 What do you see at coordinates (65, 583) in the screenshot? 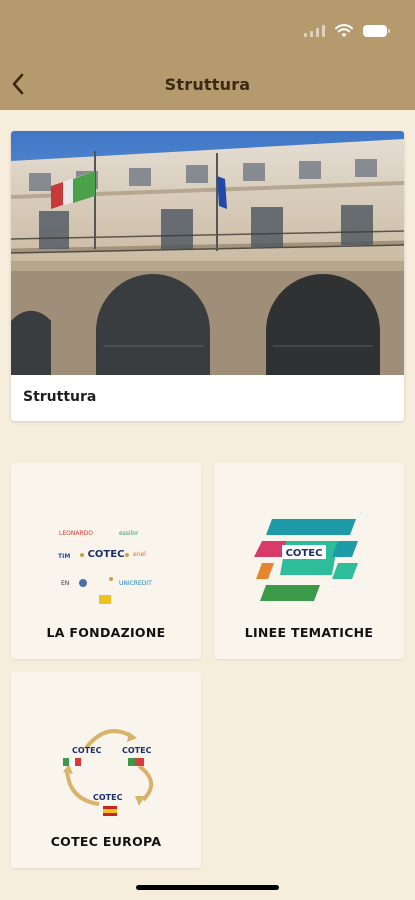
I see `svg-text: EN` at bounding box center [65, 583].